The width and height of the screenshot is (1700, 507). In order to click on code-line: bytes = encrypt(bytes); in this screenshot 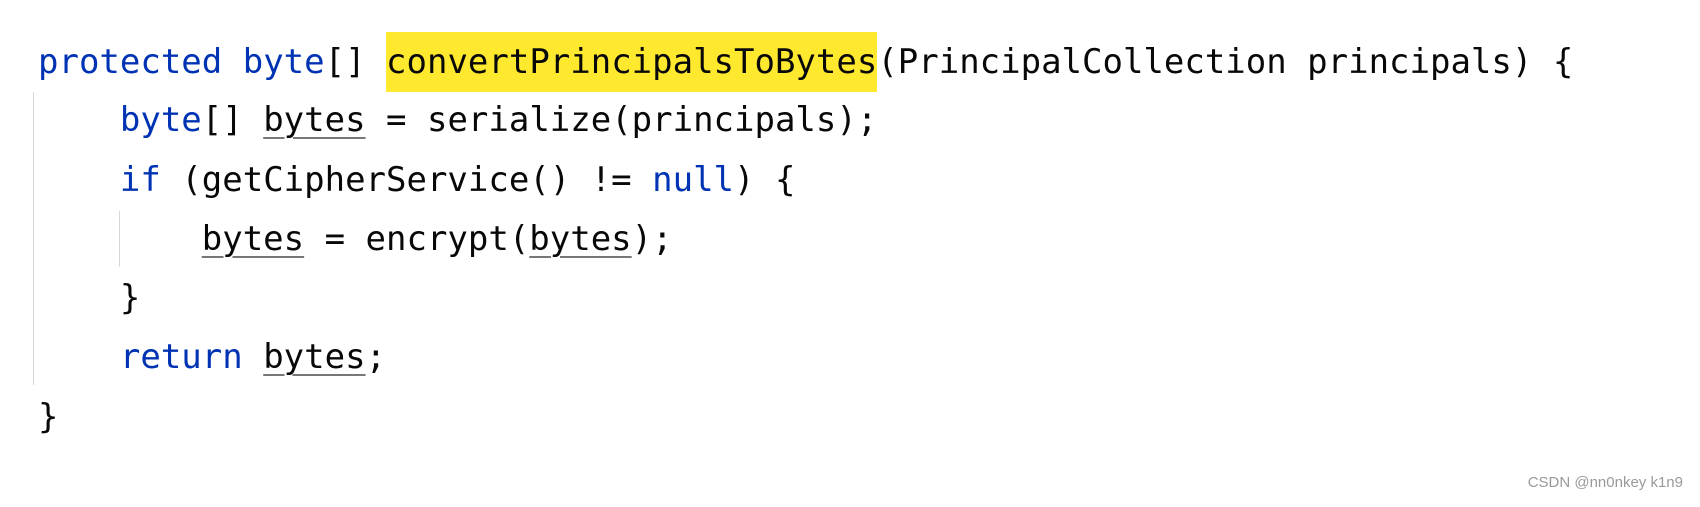, I will do `click(805, 239)`.